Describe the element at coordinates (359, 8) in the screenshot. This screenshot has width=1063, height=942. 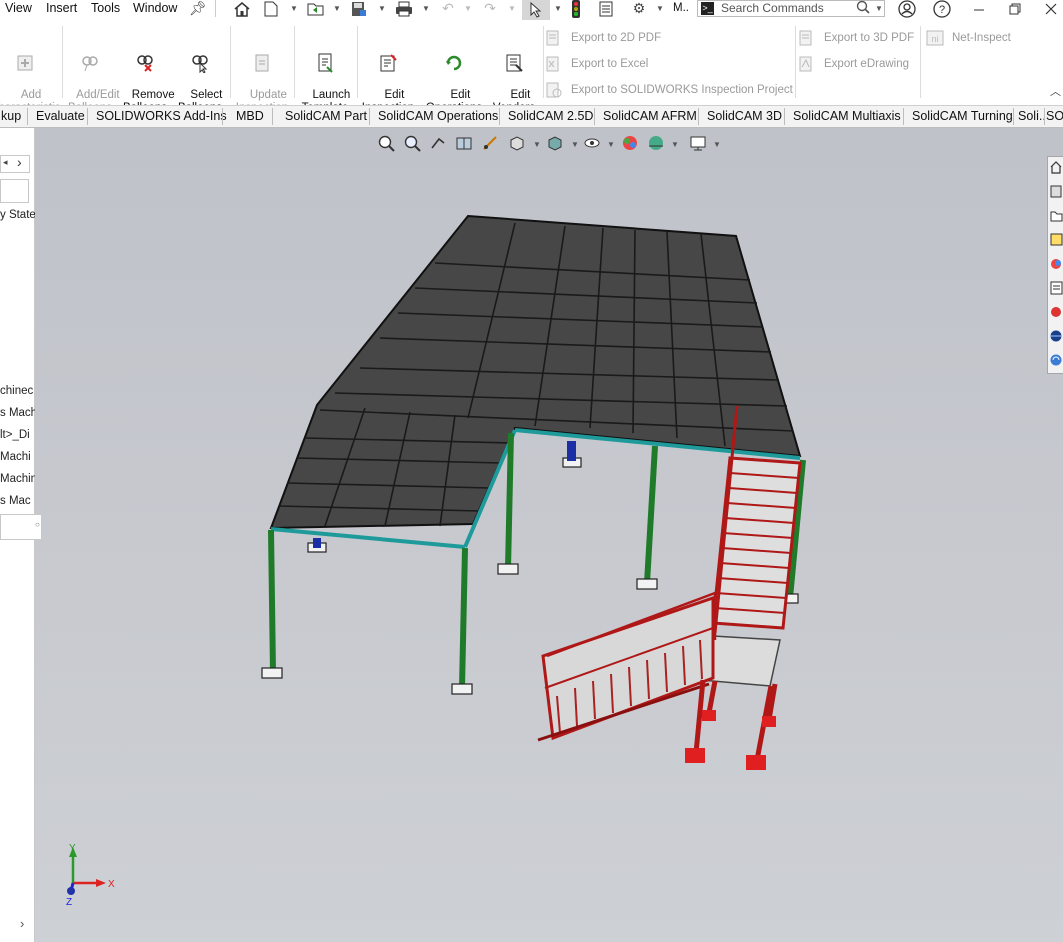
I see `save-icon` at that location.